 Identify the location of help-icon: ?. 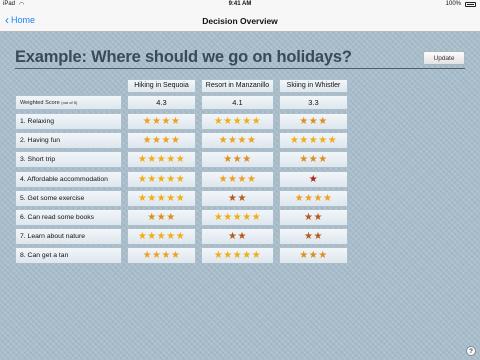
(471, 351).